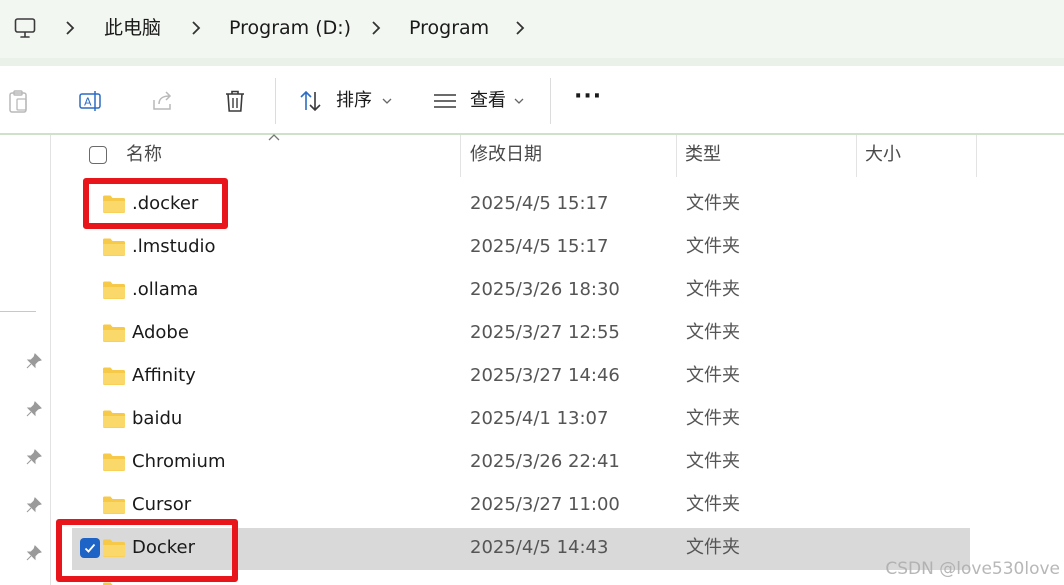  I want to click on file-name: Affinity, so click(164, 376).